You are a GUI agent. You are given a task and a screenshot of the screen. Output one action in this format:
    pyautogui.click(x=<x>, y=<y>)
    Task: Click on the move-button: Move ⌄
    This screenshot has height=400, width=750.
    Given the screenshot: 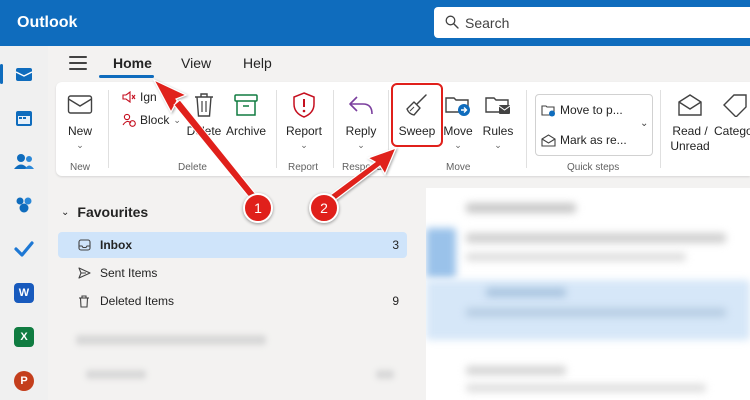 What is the action you would take?
    pyautogui.click(x=458, y=120)
    